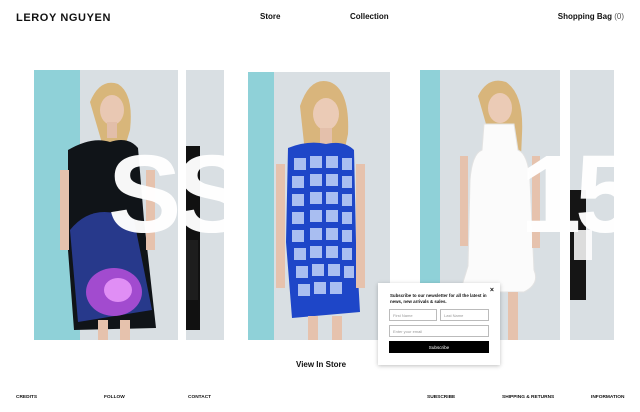 This screenshot has width=640, height=412. Describe the element at coordinates (607, 397) in the screenshot. I see `footer-information-link: INFORMATION` at that location.